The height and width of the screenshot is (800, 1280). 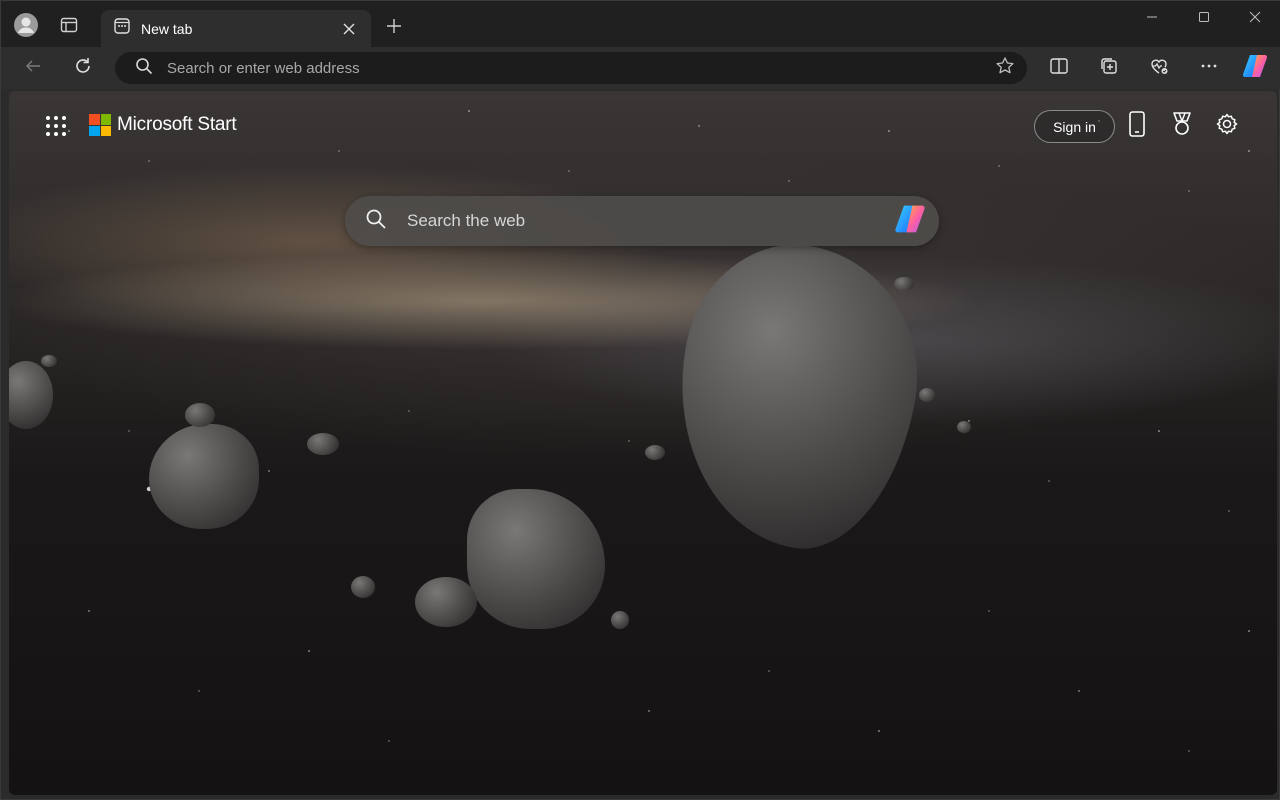 I want to click on collections-icon, so click(x=1109, y=68).